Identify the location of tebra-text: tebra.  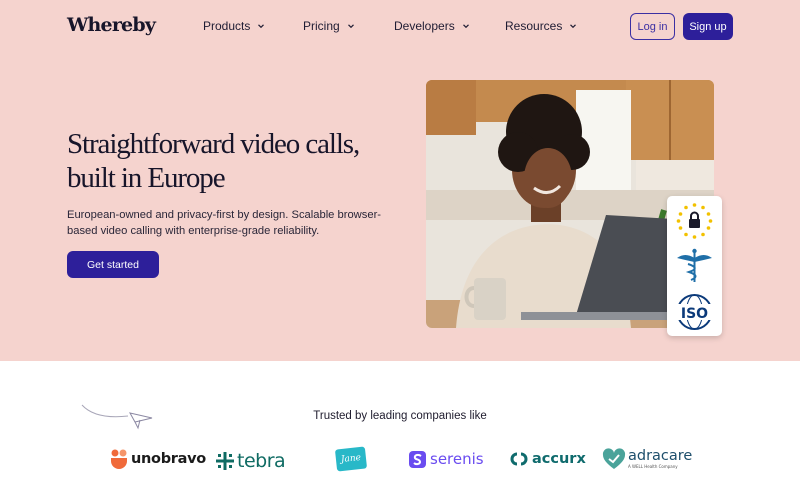
(261, 461).